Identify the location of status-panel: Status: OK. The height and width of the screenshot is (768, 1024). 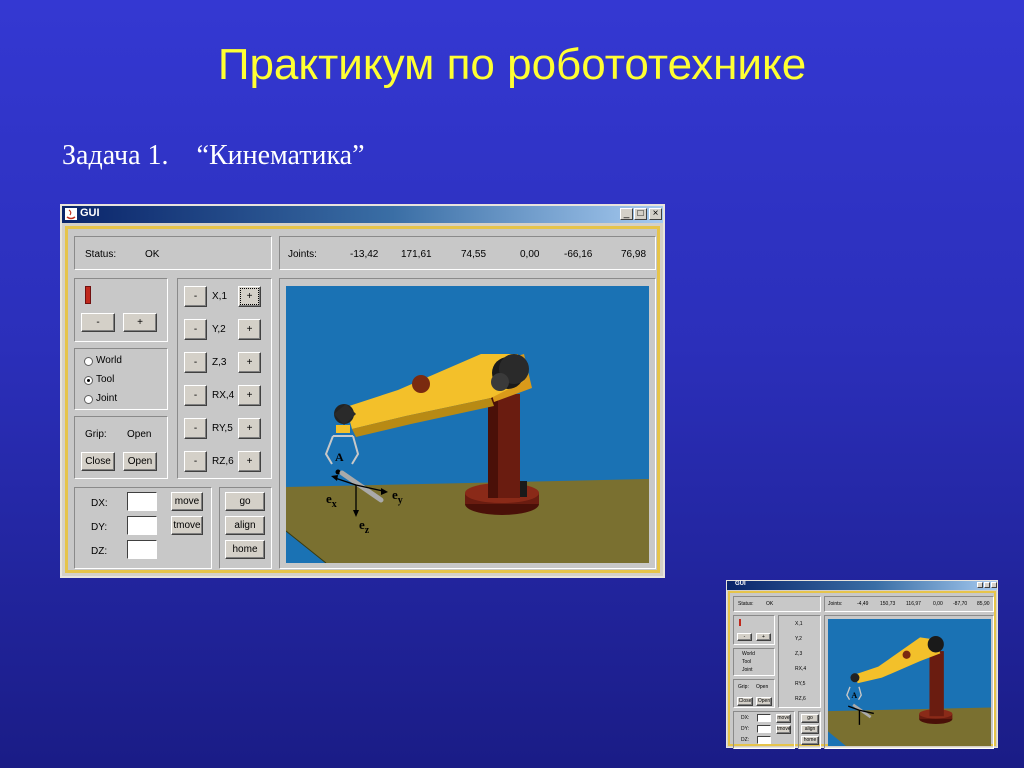
(173, 253).